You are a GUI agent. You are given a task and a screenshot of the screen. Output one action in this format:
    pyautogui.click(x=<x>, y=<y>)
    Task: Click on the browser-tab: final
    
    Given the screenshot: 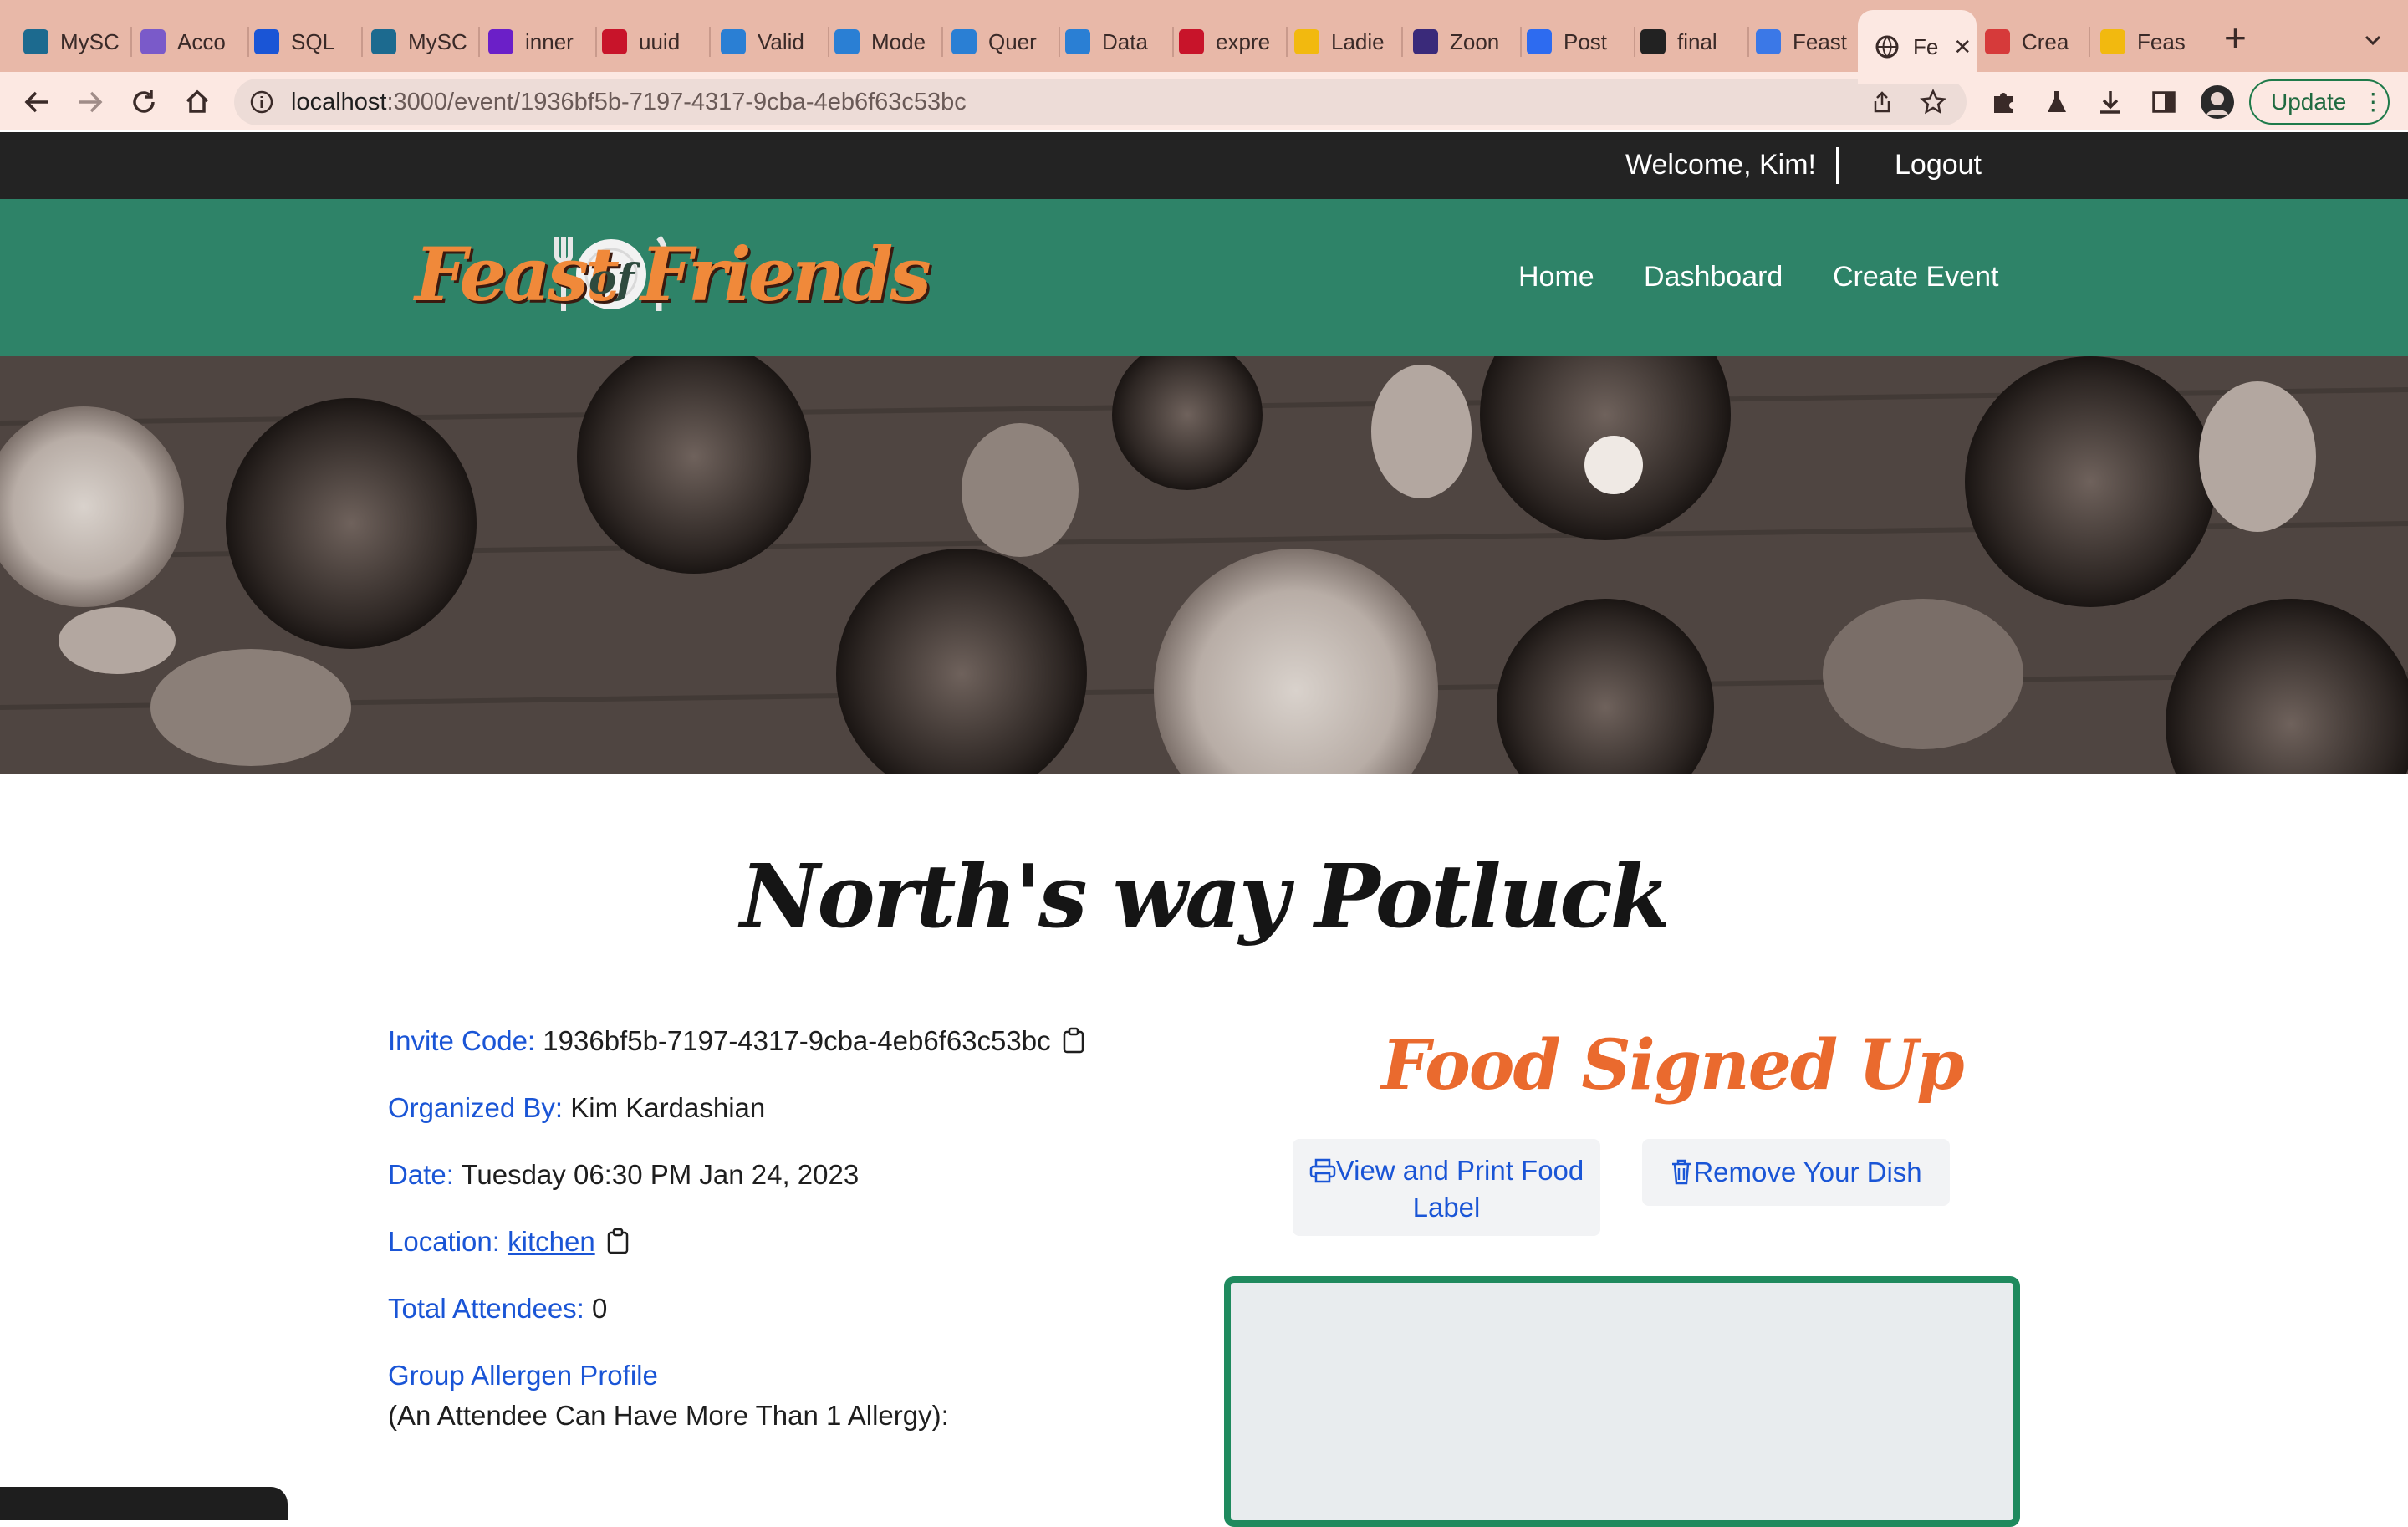 What is the action you would take?
    pyautogui.click(x=1692, y=42)
    